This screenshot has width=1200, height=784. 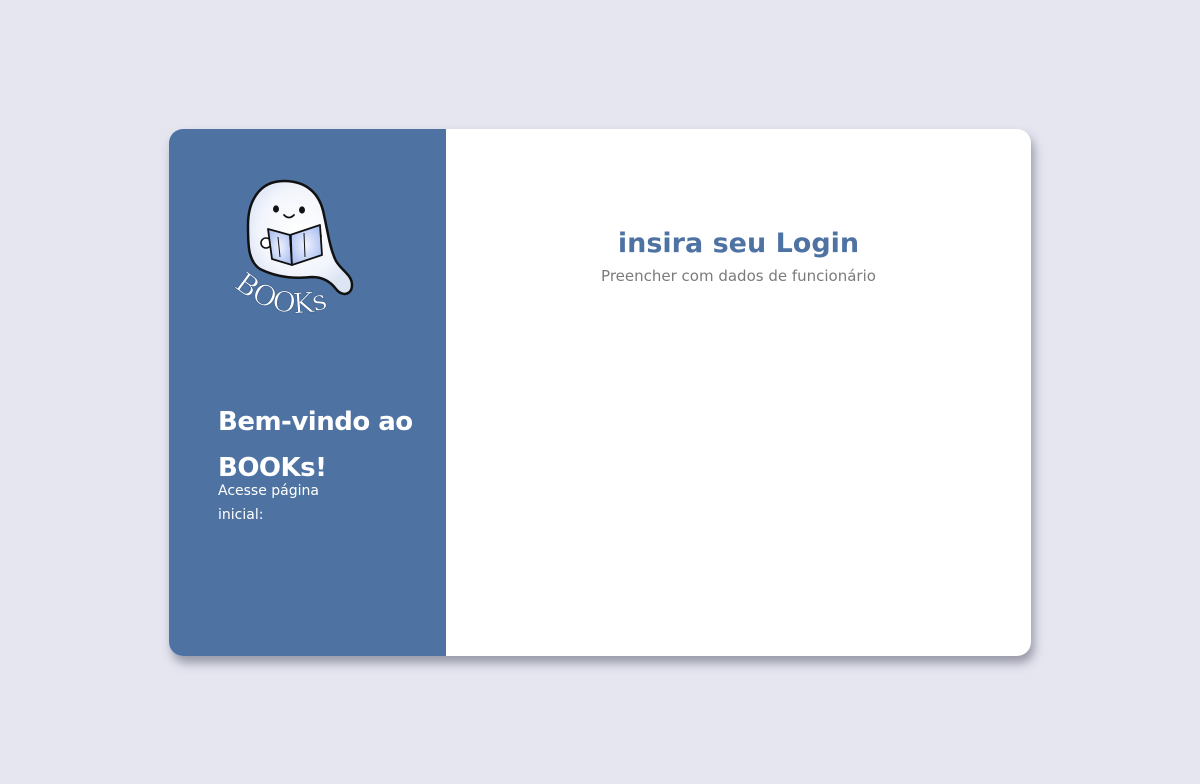 I want to click on login-subtitle: Preencher com dados de funcionário, so click(x=738, y=276).